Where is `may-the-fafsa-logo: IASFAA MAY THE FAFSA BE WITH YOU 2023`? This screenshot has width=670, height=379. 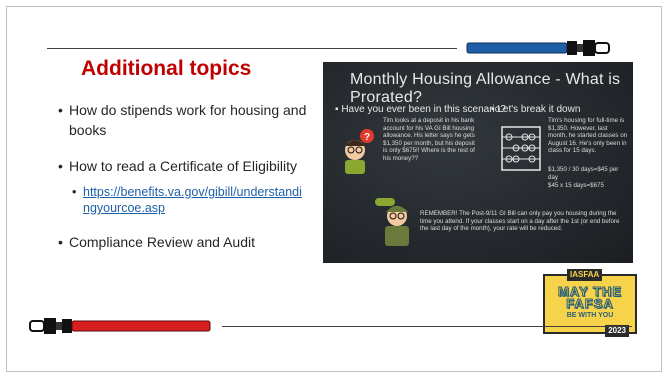
may-the-fafsa-logo: IASFAA MAY THE FAFSA BE WITH YOU 2023 is located at coordinates (590, 303).